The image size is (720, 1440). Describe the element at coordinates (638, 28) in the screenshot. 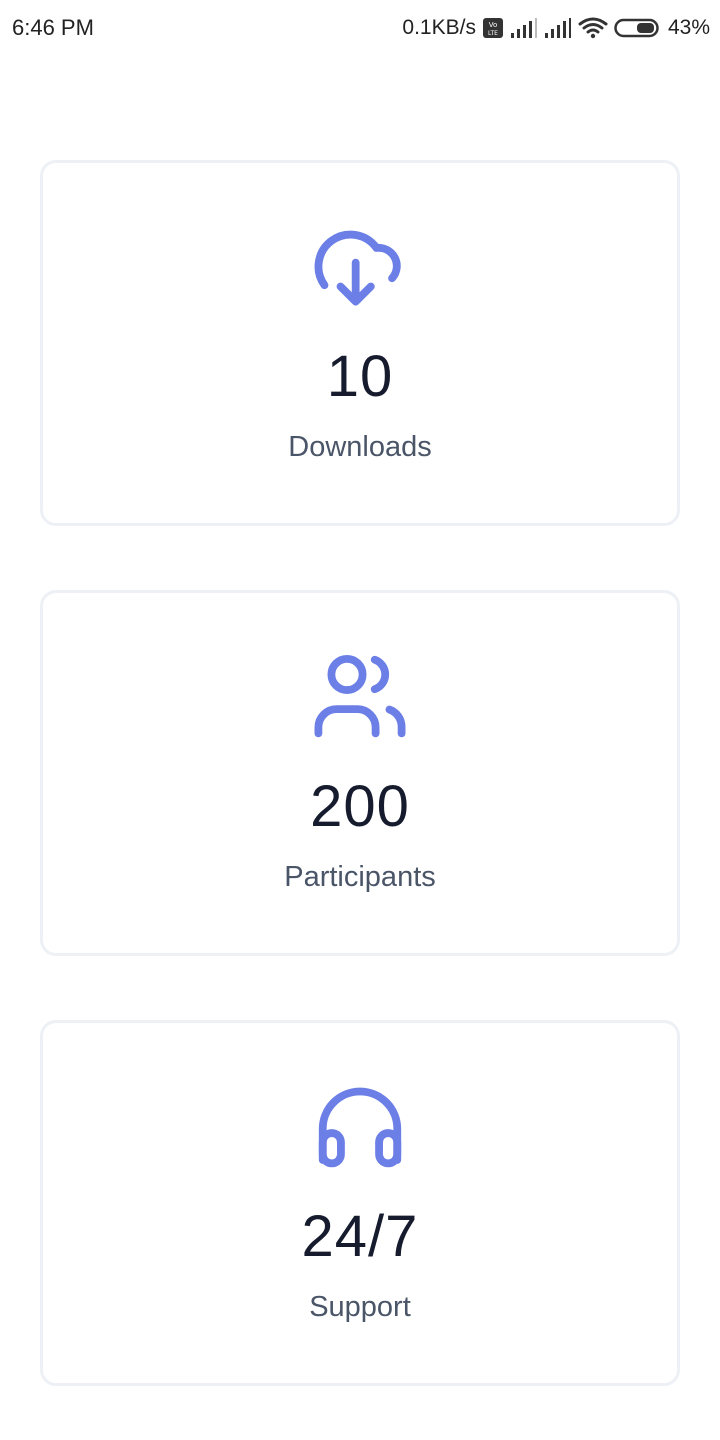

I see `battery-icon` at that location.